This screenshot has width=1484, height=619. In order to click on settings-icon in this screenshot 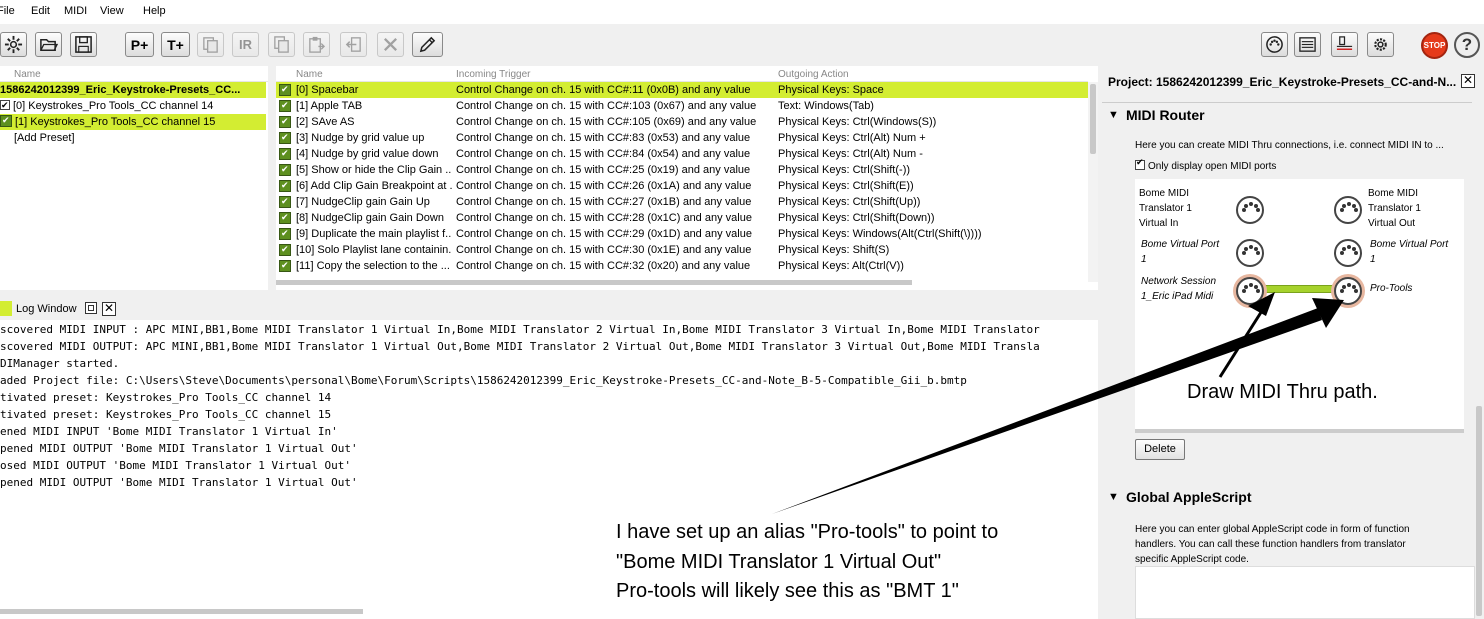, I will do `click(13, 44)`.